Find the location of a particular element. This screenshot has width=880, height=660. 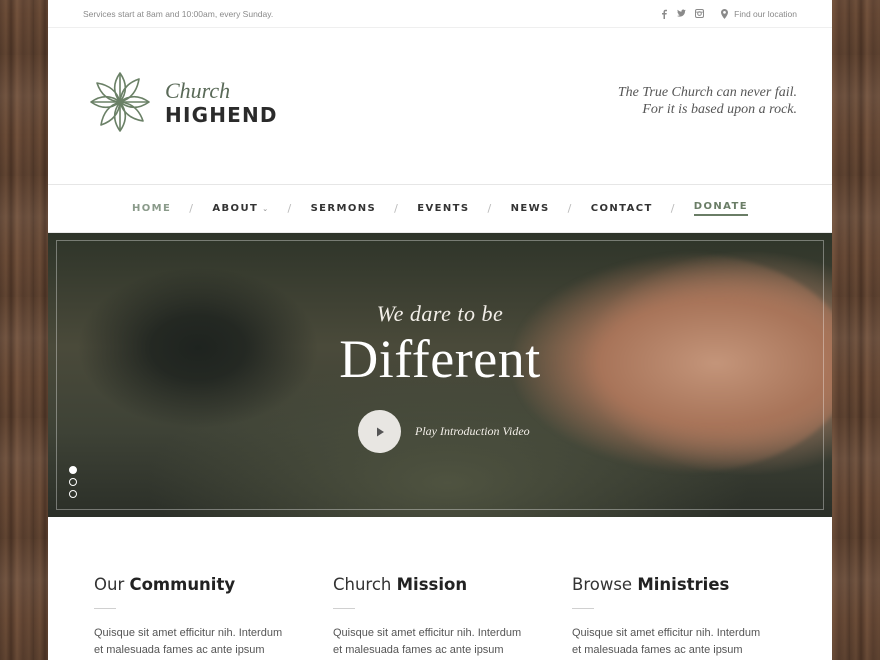

chevron-down-icon: ⌄ is located at coordinates (266, 208).